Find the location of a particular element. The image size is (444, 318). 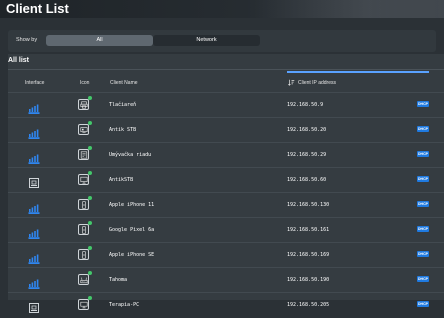

printer-icon is located at coordinates (83, 104).